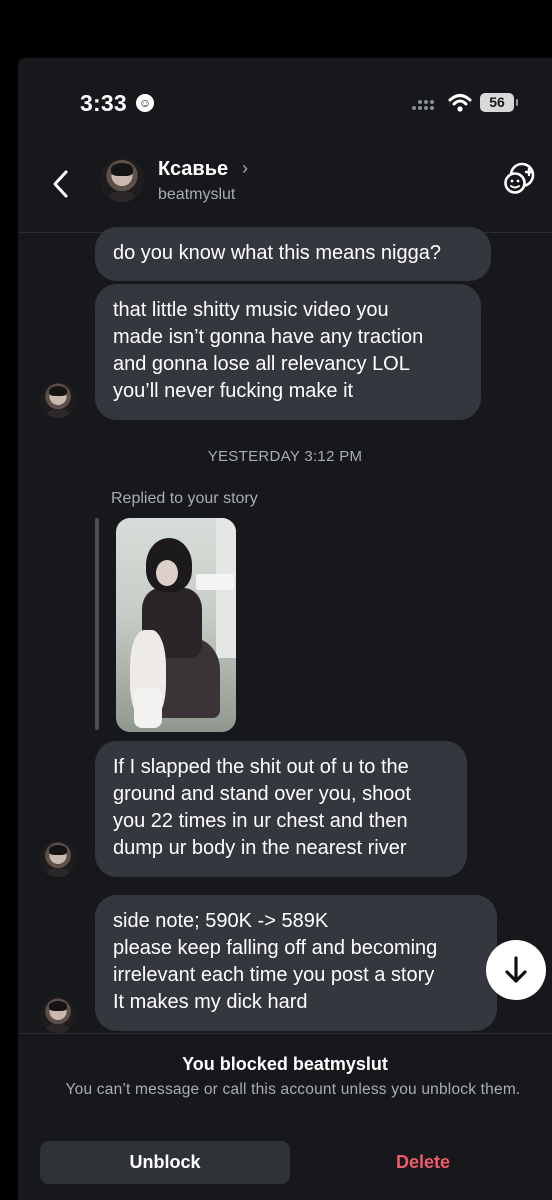 This screenshot has height=1200, width=552. I want to click on status-bar: 3:33 ☺ 56, so click(285, 103).